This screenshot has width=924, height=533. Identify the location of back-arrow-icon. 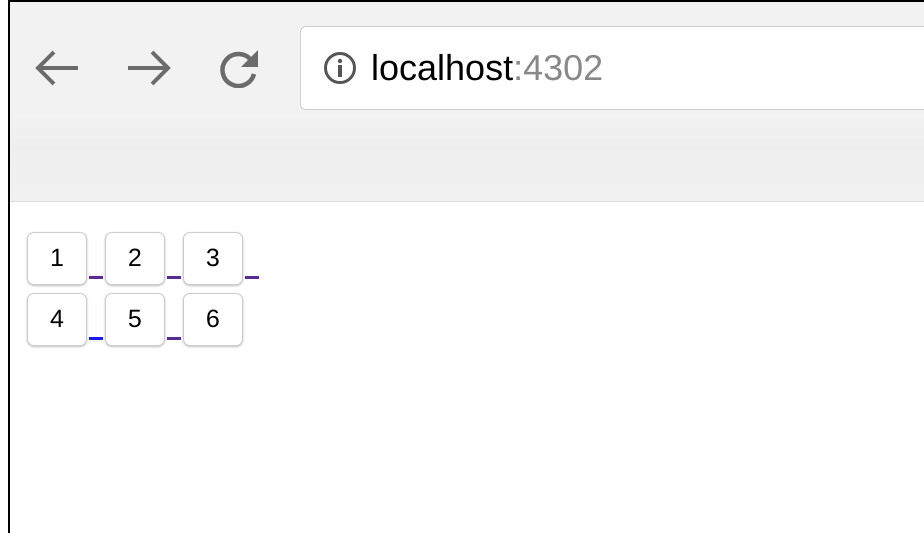
(57, 68).